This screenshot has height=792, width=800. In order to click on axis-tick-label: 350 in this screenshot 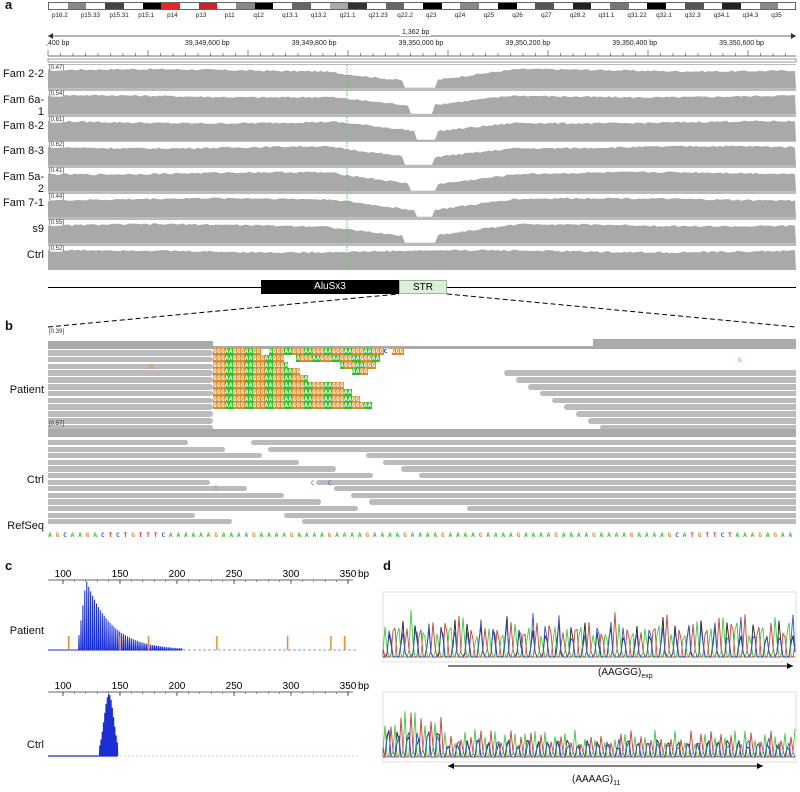, I will do `click(348, 574)`.